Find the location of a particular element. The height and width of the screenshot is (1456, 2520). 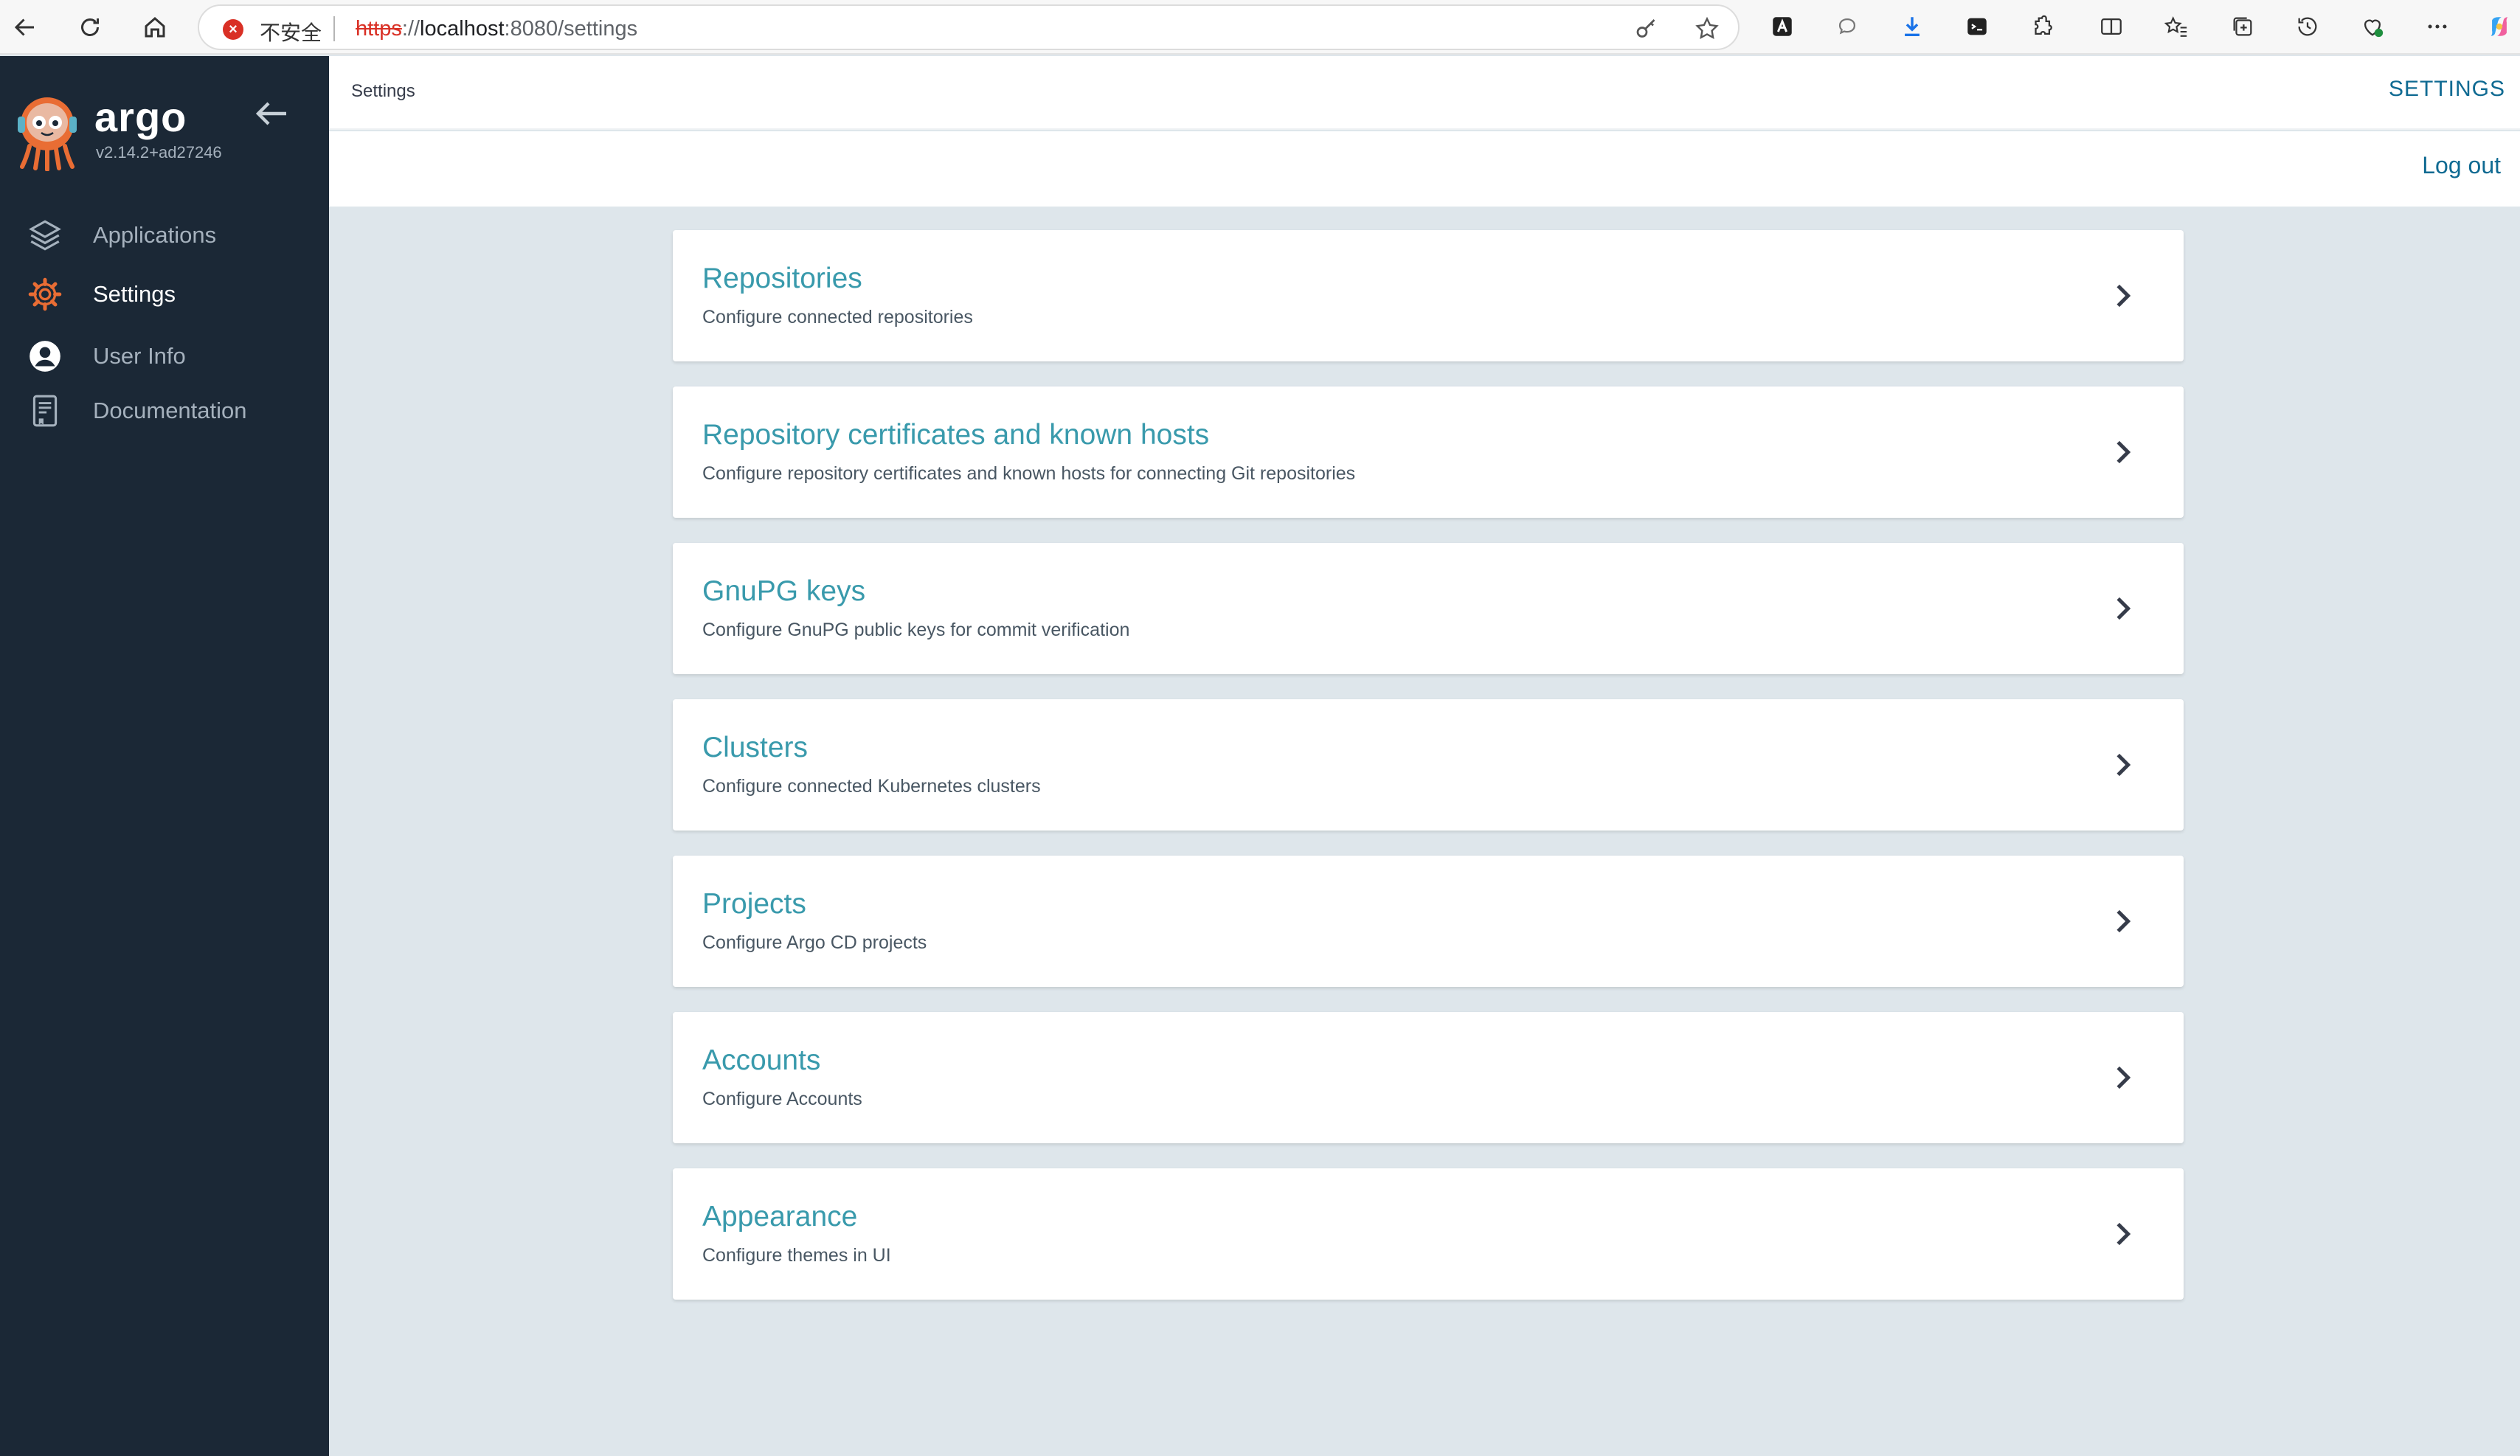

layers-icon is located at coordinates (45, 235).